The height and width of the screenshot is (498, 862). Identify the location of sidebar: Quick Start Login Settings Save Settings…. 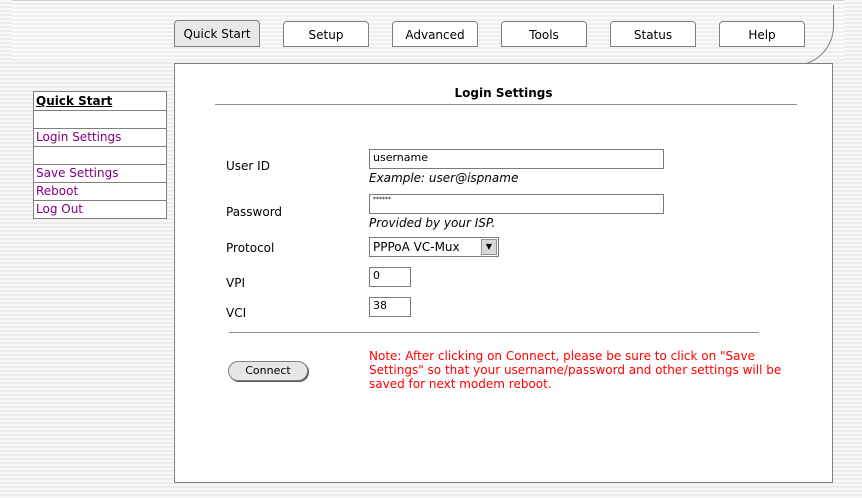
(100, 155).